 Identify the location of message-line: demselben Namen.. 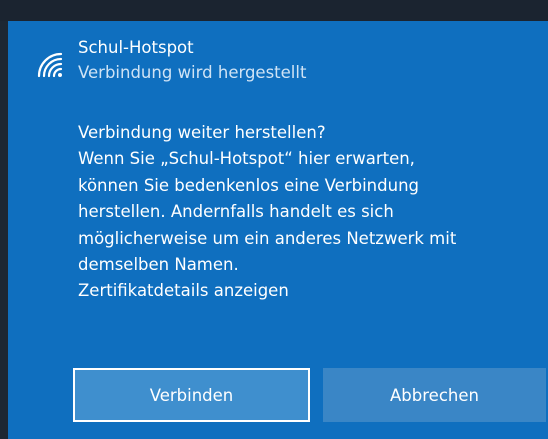
(158, 265).